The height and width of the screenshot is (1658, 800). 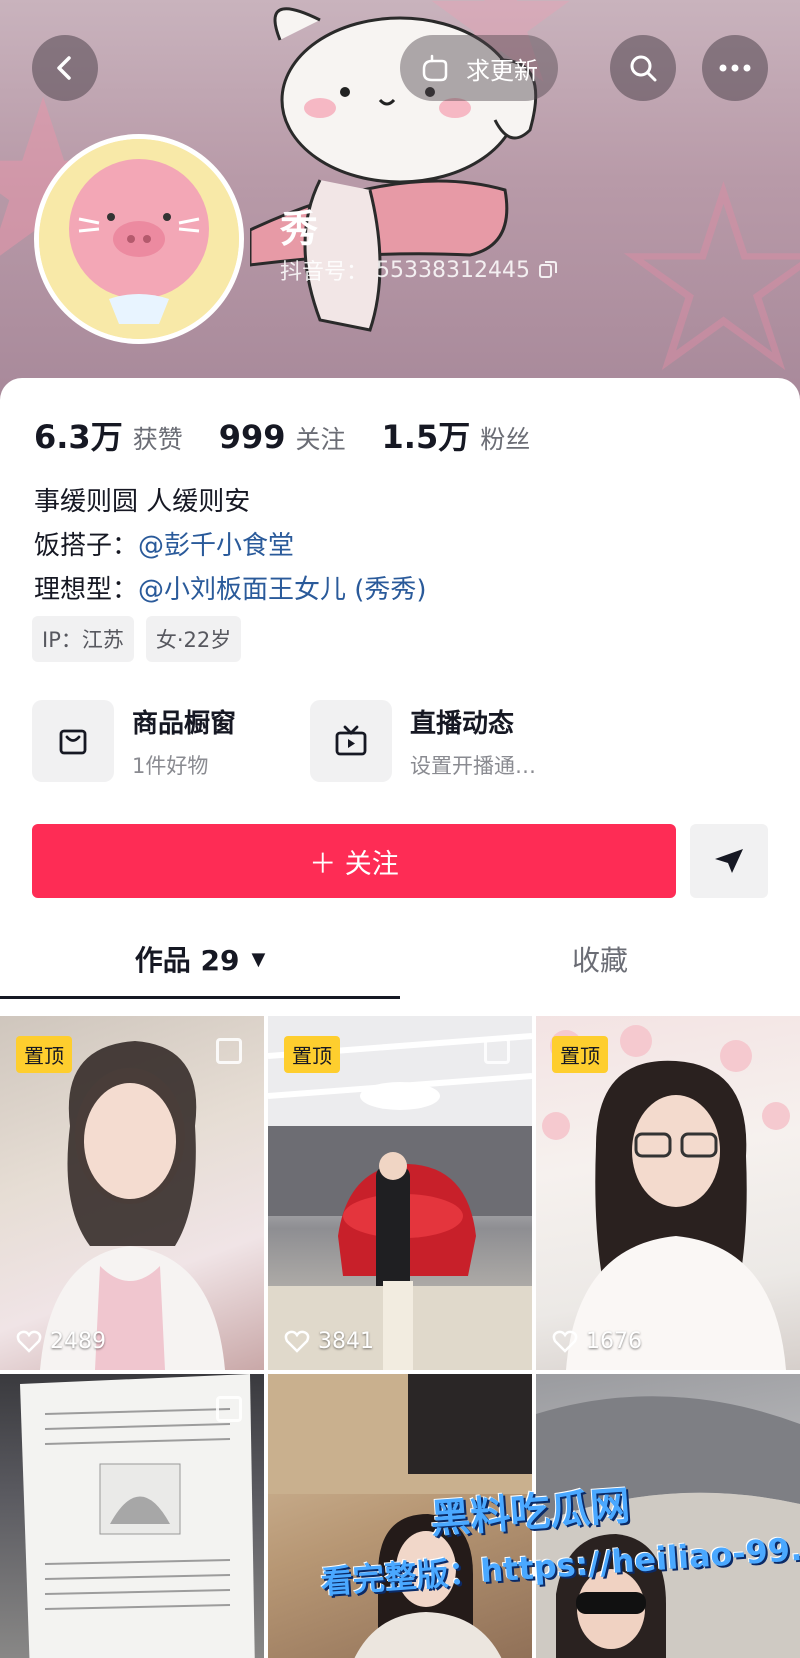 What do you see at coordinates (78, 1341) in the screenshot?
I see `like-count-value: 2489` at bounding box center [78, 1341].